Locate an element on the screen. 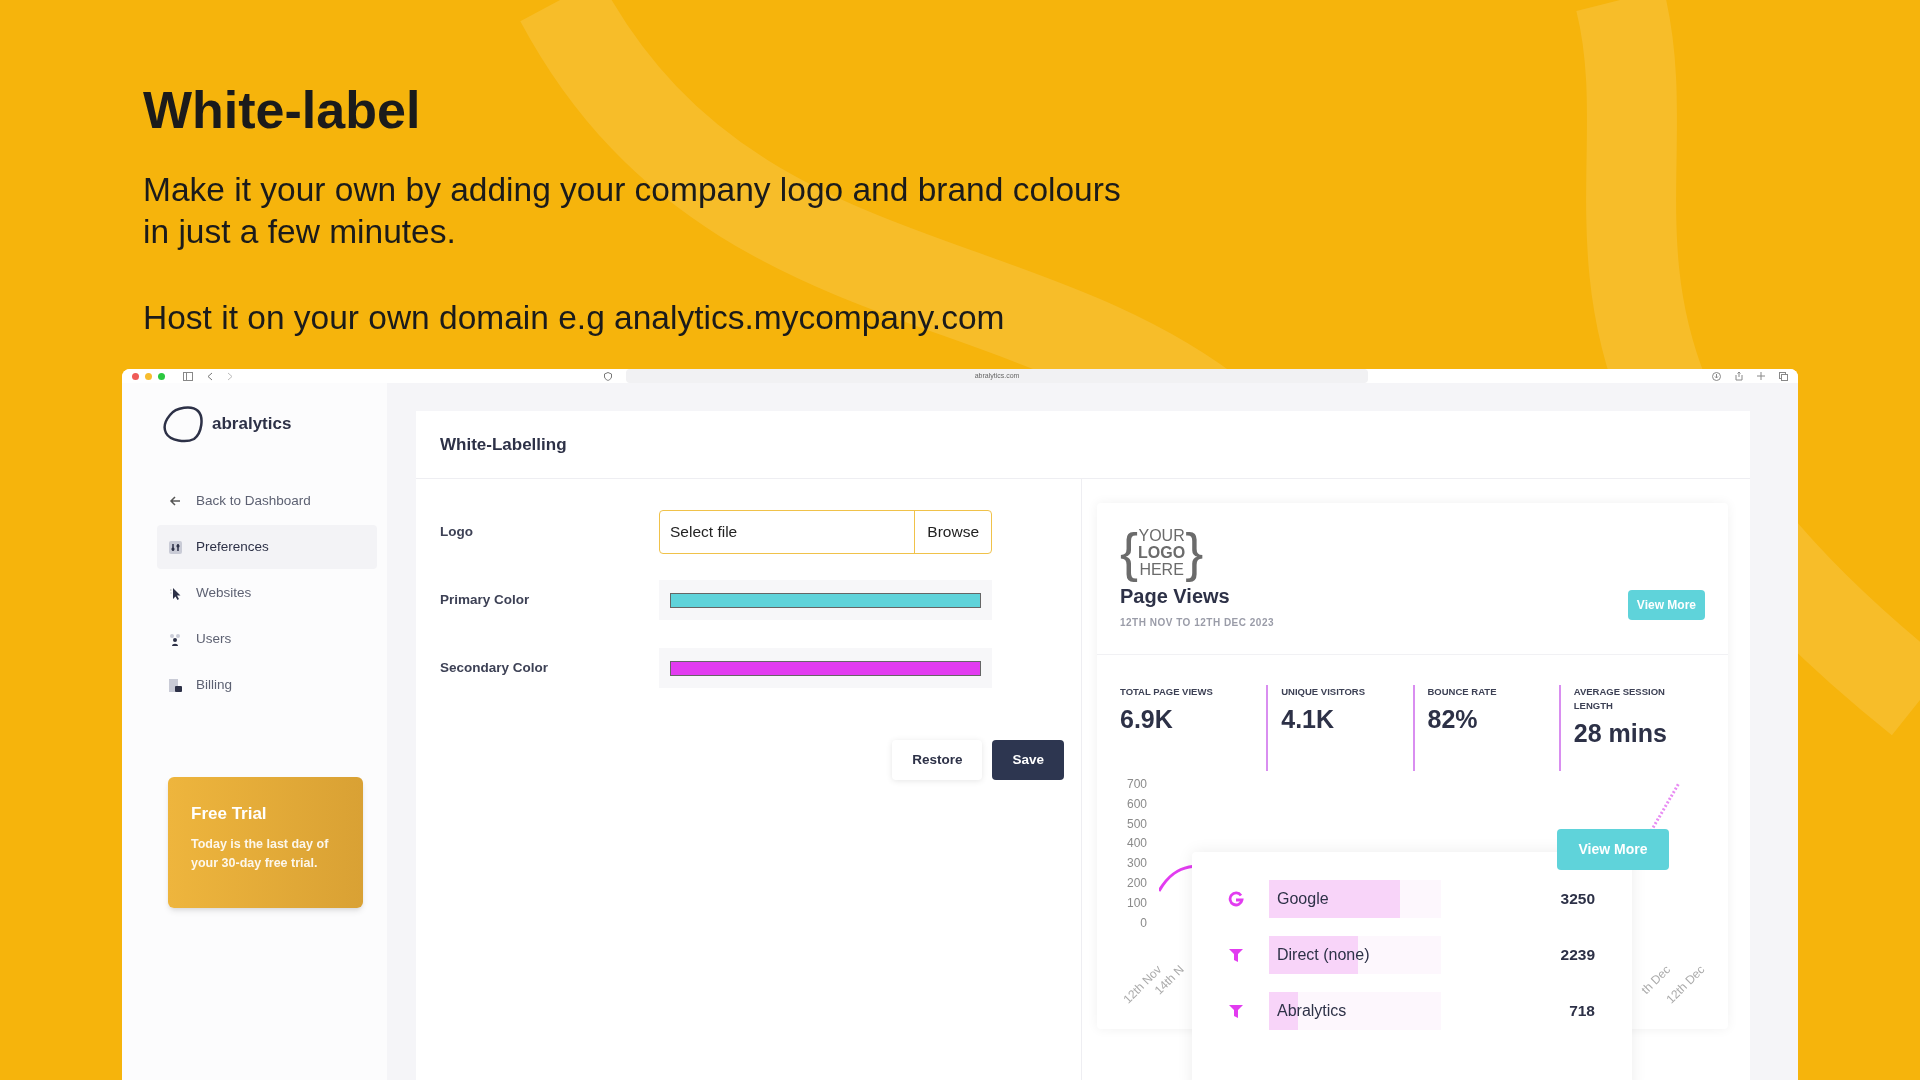 This screenshot has height=1080, width=1920. restore-button: Restore is located at coordinates (937, 760).